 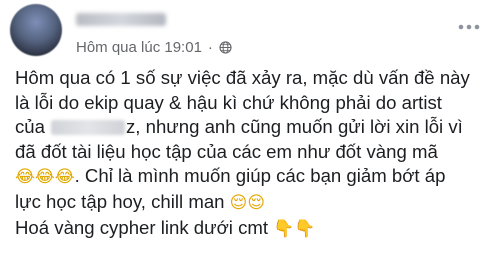 What do you see at coordinates (87, 128) in the screenshot?
I see `redacted-artist-name` at bounding box center [87, 128].